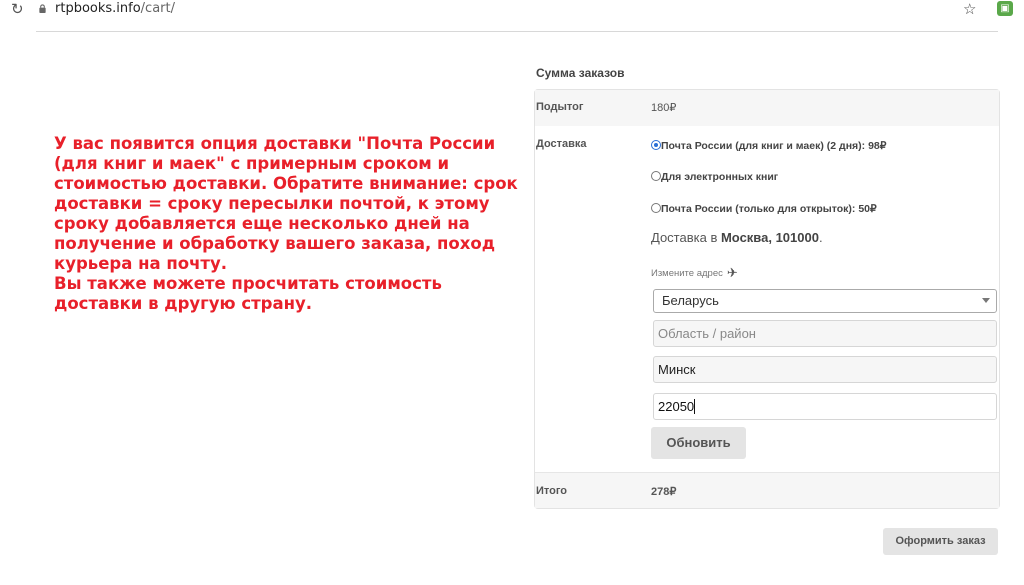 The height and width of the screenshot is (585, 1024). Describe the element at coordinates (695, 406) in the screenshot. I see `text-cursor` at that location.